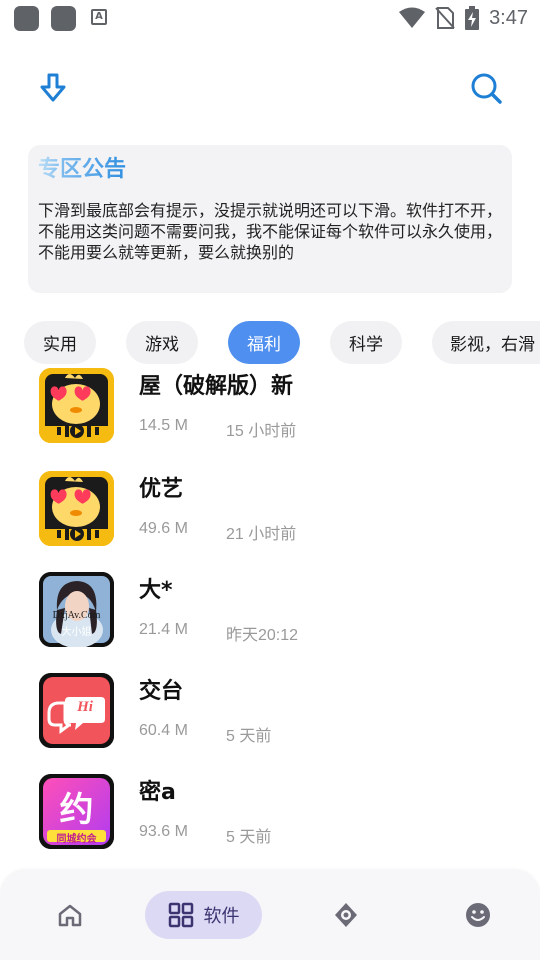 The width and height of the screenshot is (540, 960). Describe the element at coordinates (261, 534) in the screenshot. I see `app-updated-time: 21 小时前` at that location.